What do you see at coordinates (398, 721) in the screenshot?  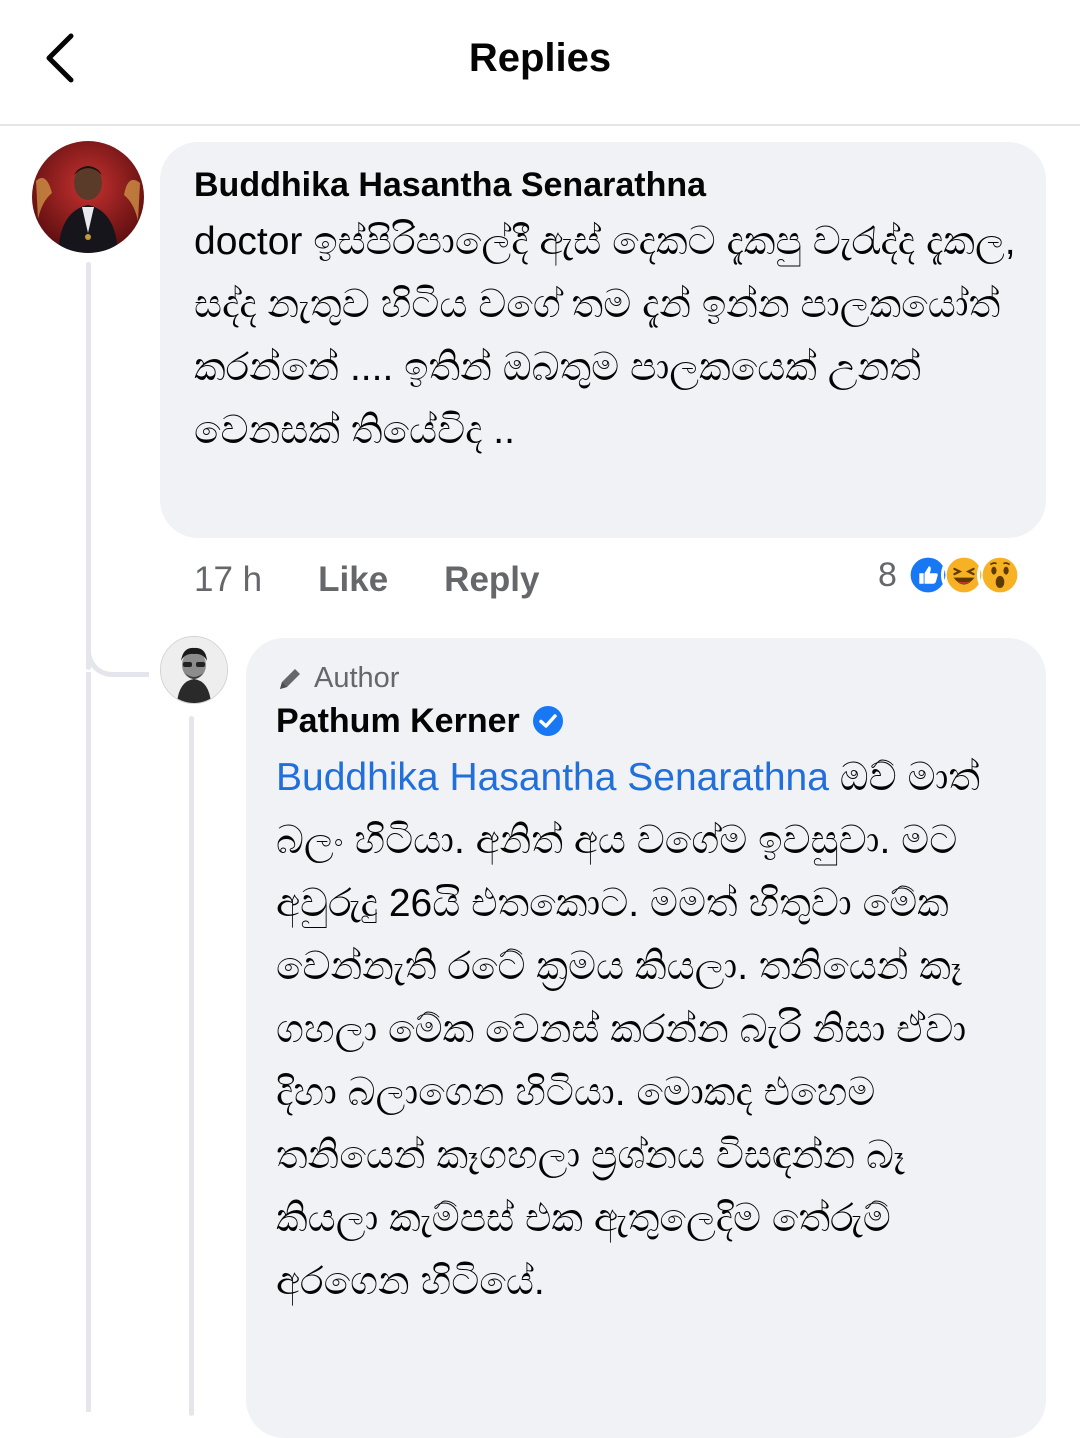 I see `reply-author-name: Pathum Kerner` at bounding box center [398, 721].